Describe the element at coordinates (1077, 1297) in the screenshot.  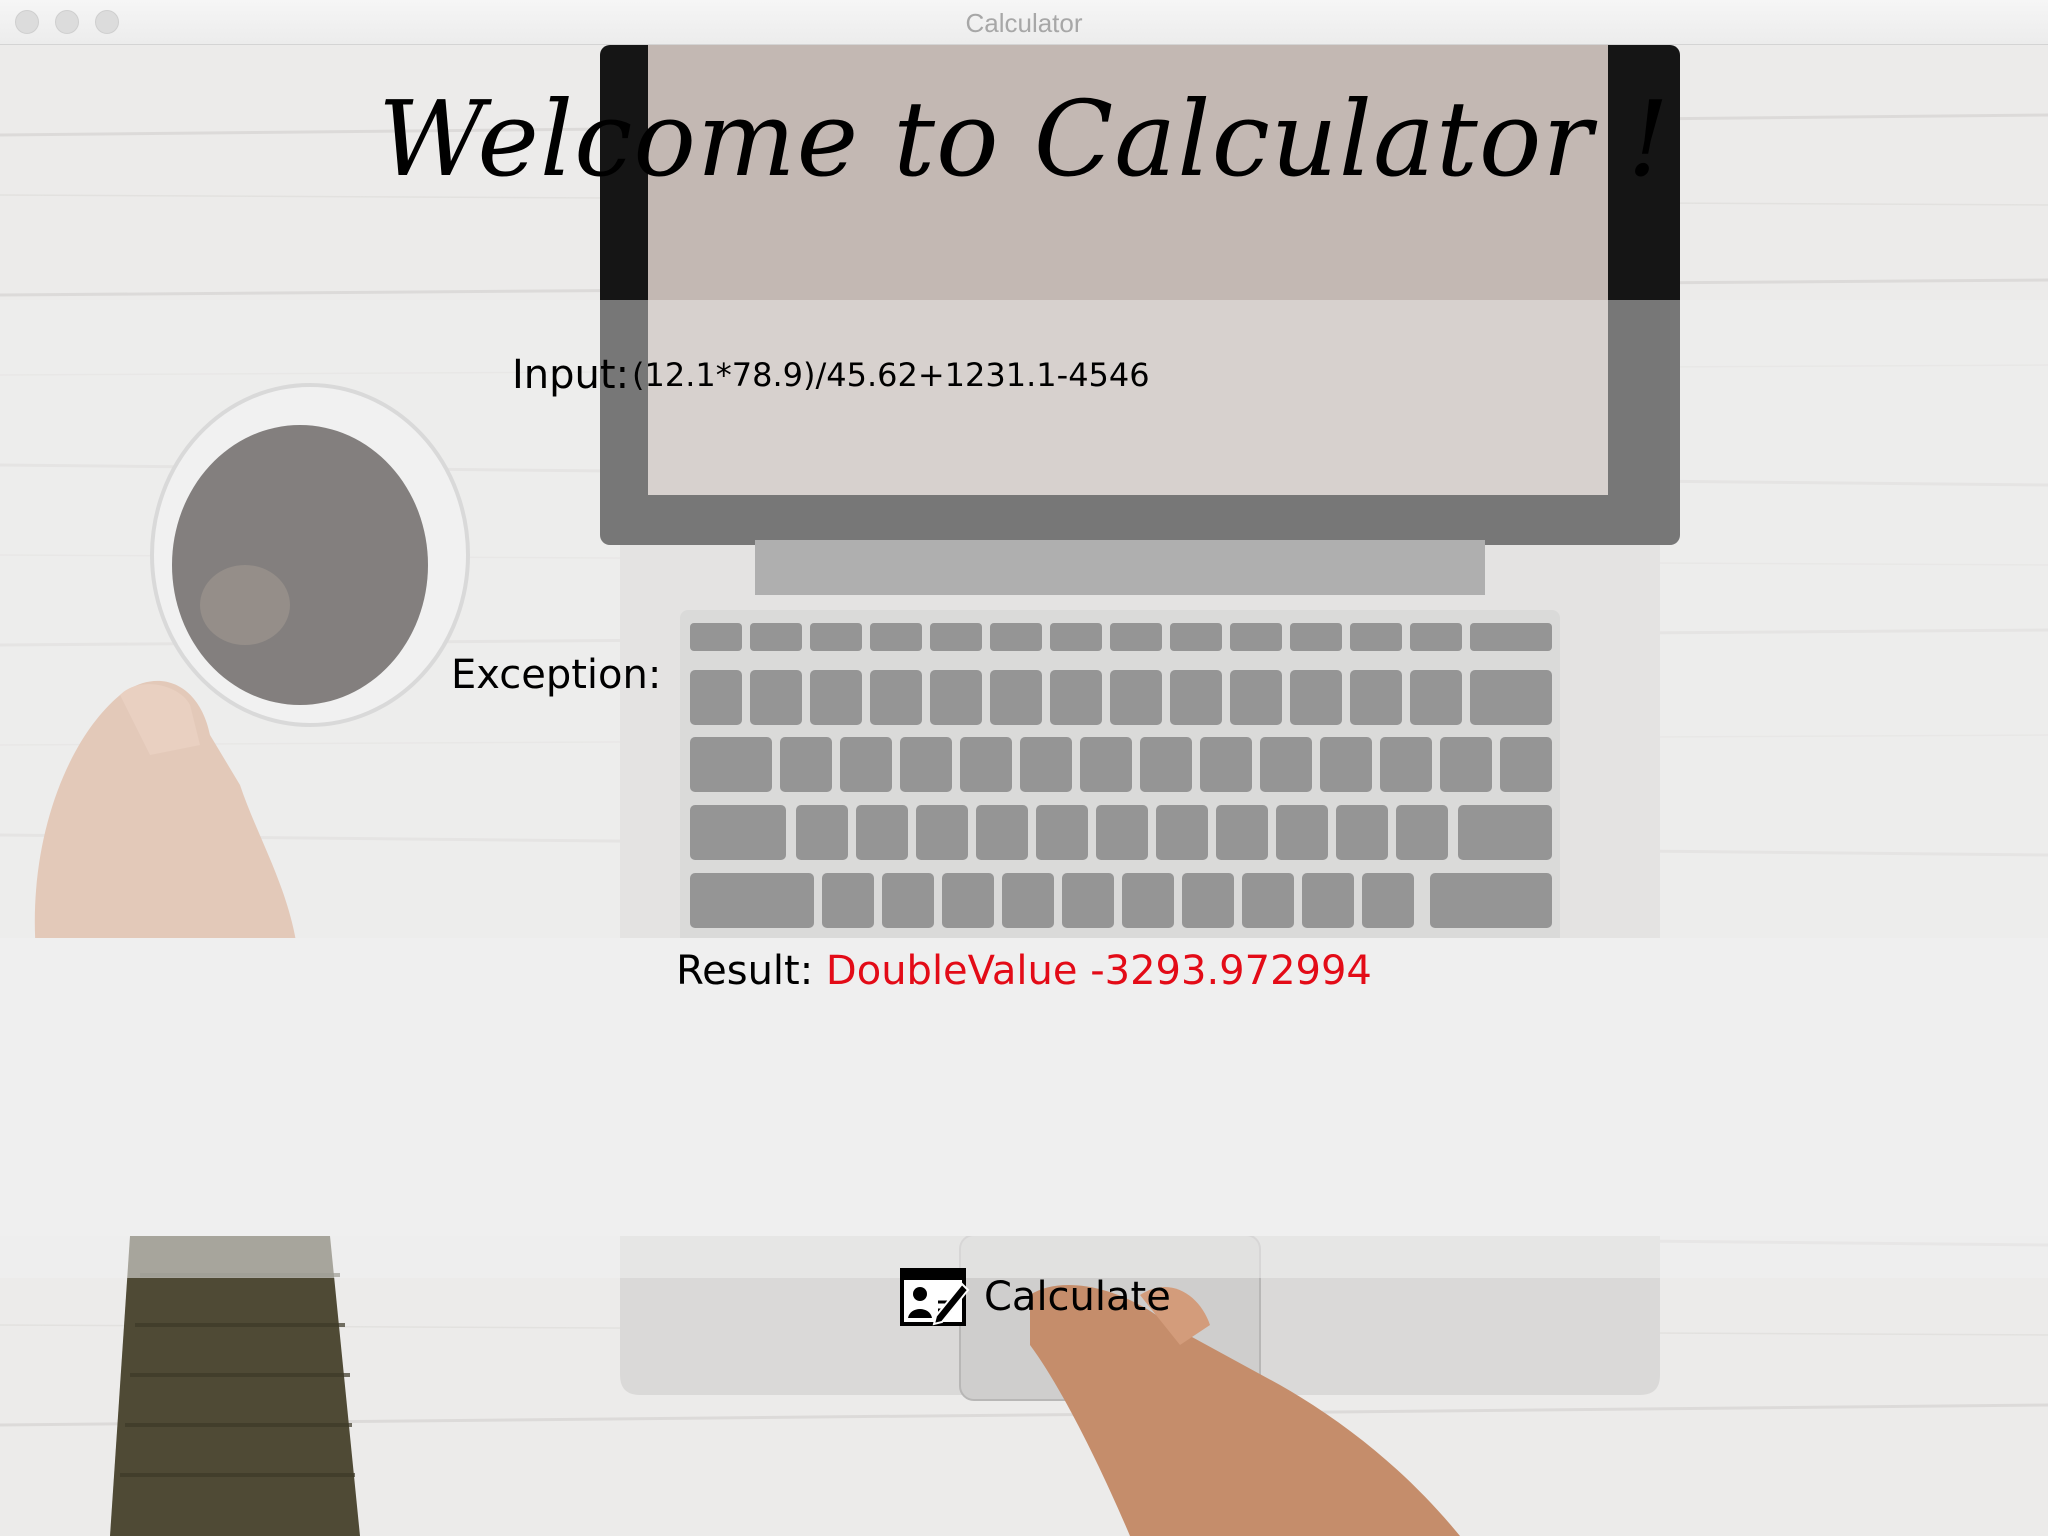
I see `calculate-button-label: Calculate` at that location.